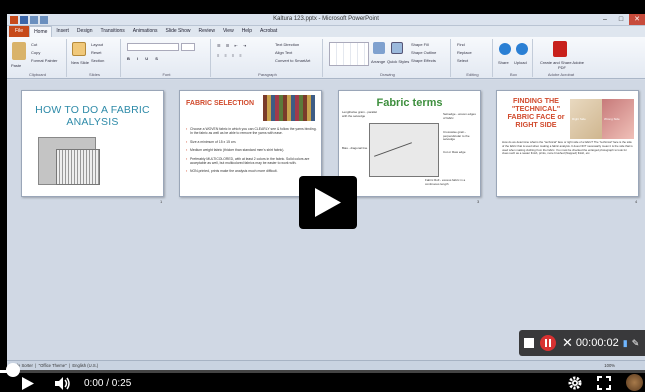  What do you see at coordinates (41, 31) in the screenshot?
I see `tab-home: Home` at bounding box center [41, 31].